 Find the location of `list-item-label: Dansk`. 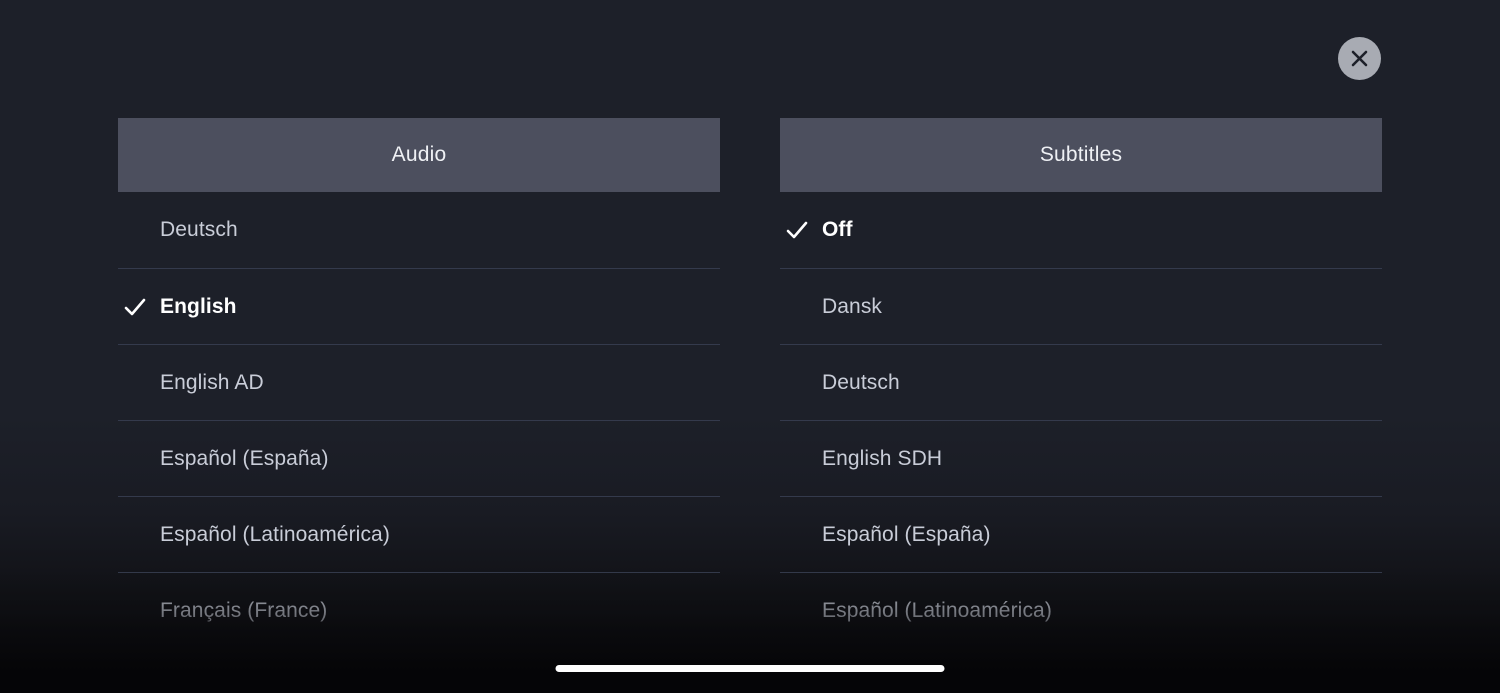

list-item-label: Dansk is located at coordinates (852, 306).